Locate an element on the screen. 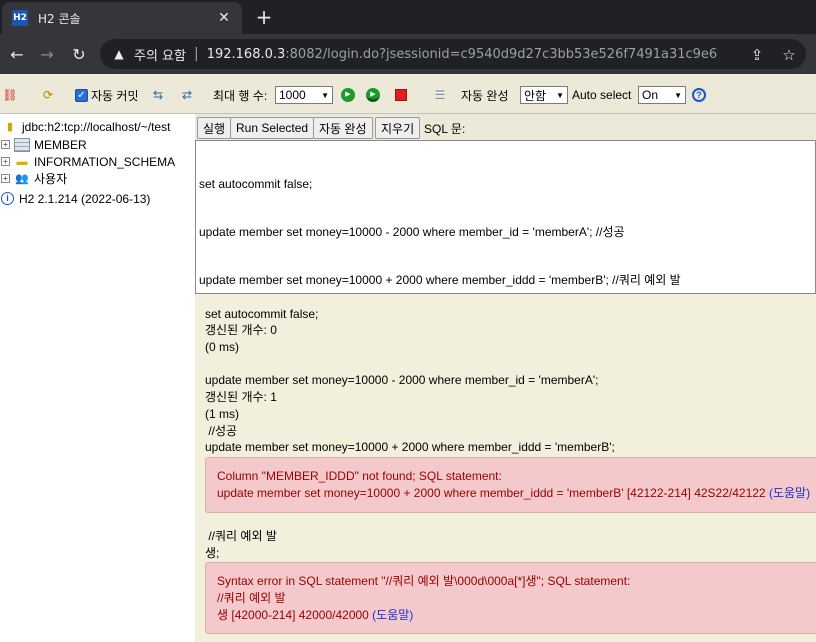  result-line: 갱신된 개수: 0 is located at coordinates (241, 330).